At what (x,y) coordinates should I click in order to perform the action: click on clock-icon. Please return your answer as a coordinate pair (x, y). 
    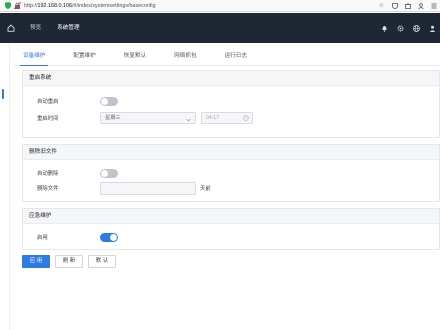
    Looking at the image, I should click on (246, 120).